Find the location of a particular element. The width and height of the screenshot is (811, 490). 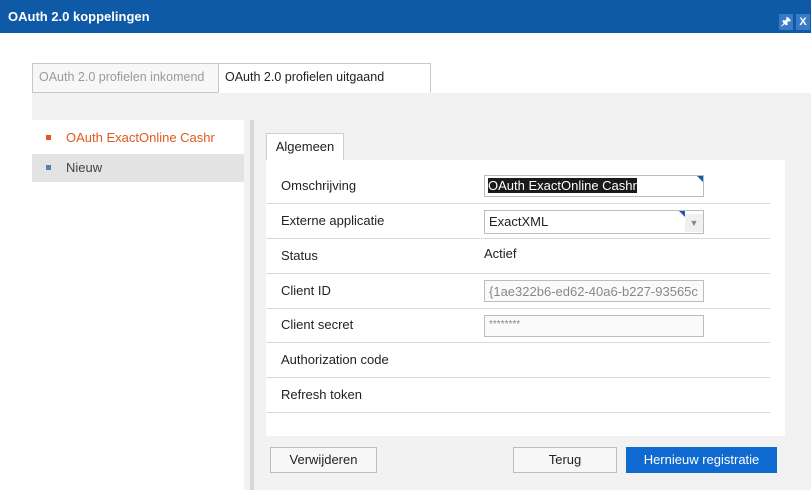

profile-item-nieuw: Nieuw is located at coordinates (138, 168).